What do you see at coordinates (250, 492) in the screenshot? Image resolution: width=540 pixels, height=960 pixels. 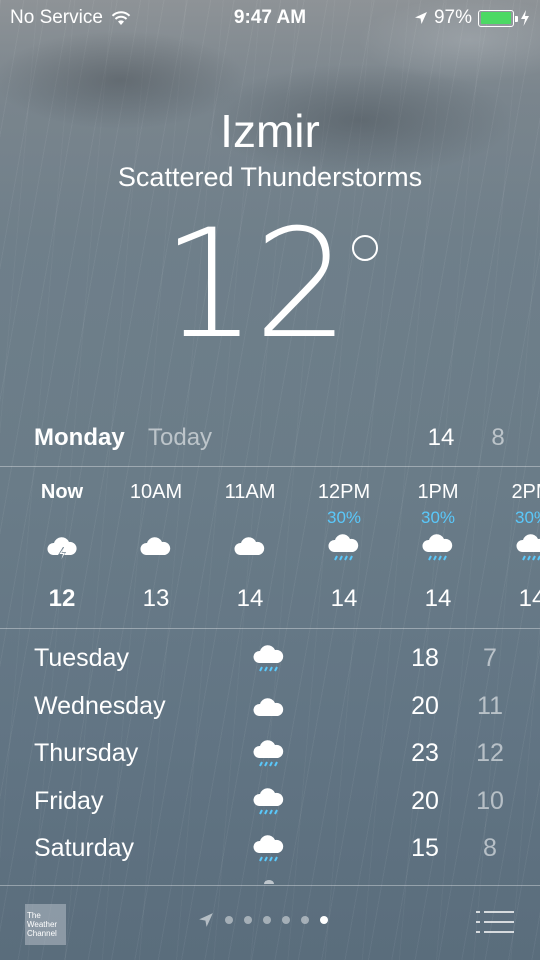 I see `hour-time: 11AM` at bounding box center [250, 492].